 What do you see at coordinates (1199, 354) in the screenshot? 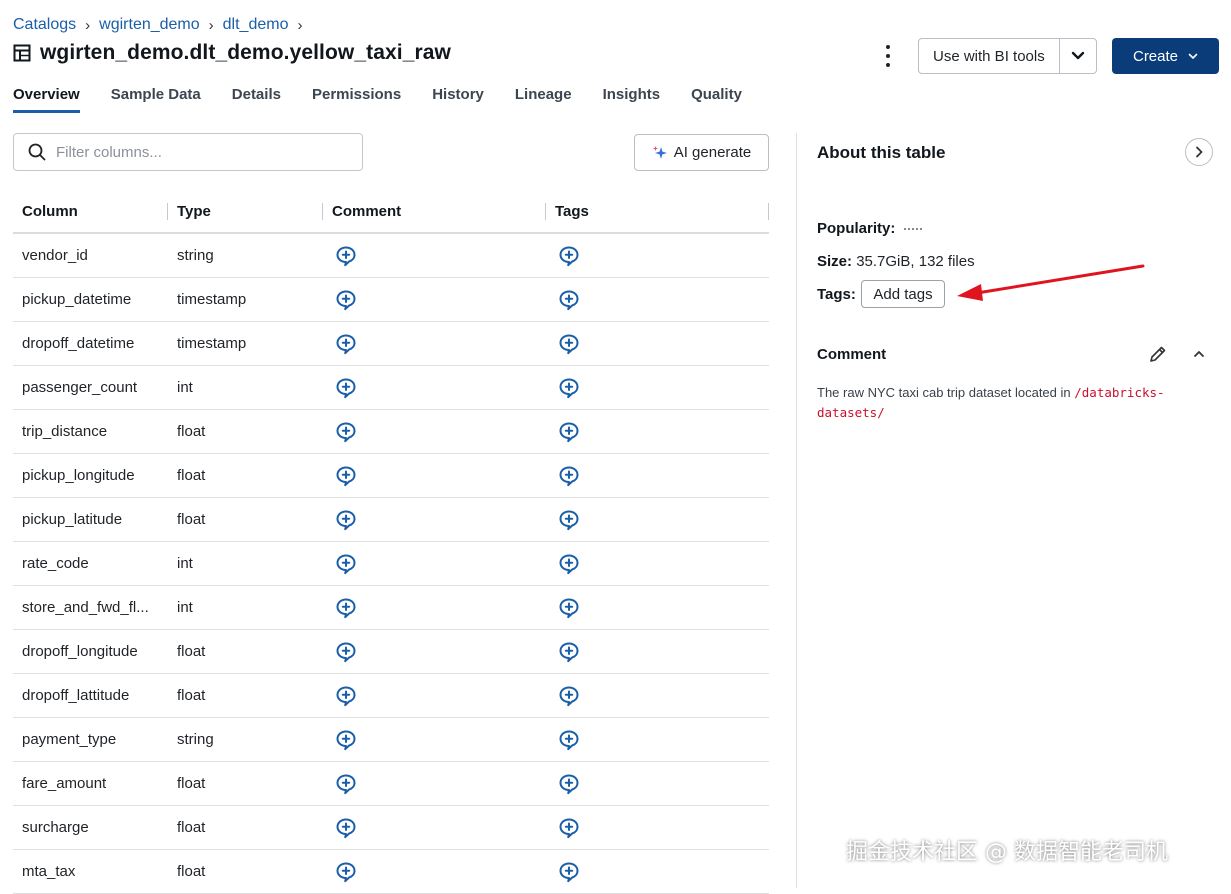
I see `chevron-up-icon` at bounding box center [1199, 354].